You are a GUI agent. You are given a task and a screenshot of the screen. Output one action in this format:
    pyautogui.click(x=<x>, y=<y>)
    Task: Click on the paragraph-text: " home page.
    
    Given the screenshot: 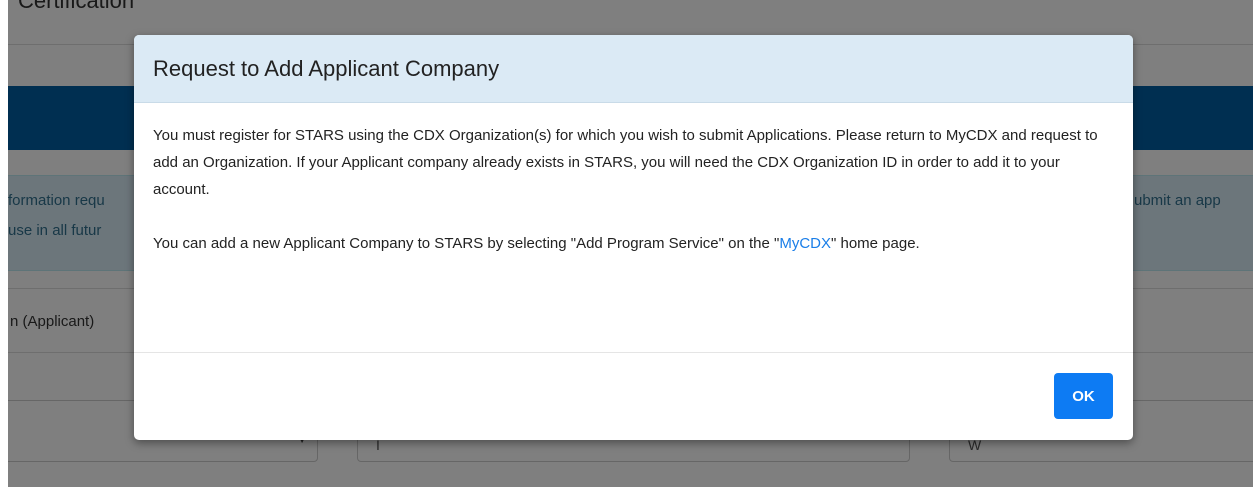 What is the action you would take?
    pyautogui.click(x=875, y=243)
    